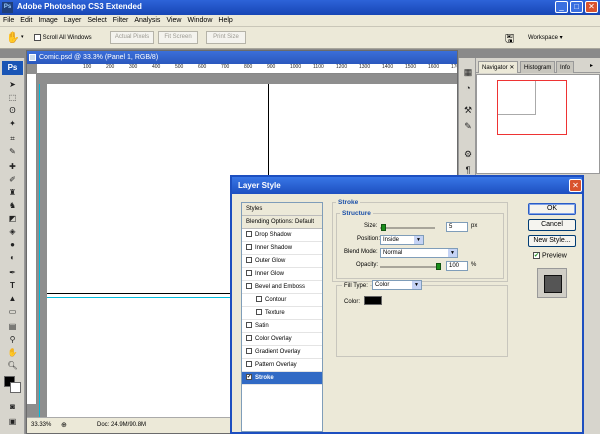 The height and width of the screenshot is (434, 600). What do you see at coordinates (12, 257) in the screenshot?
I see `dodge-tool-icon: ◐` at bounding box center [12, 257].